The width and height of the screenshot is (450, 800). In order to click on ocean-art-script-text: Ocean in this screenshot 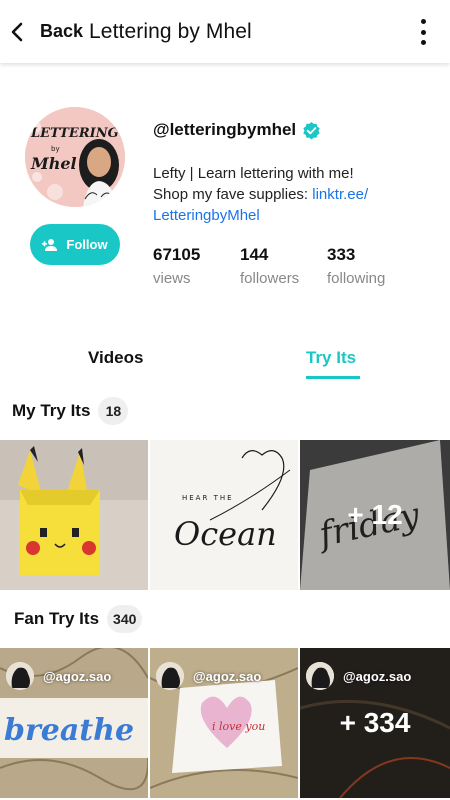, I will do `click(225, 534)`.